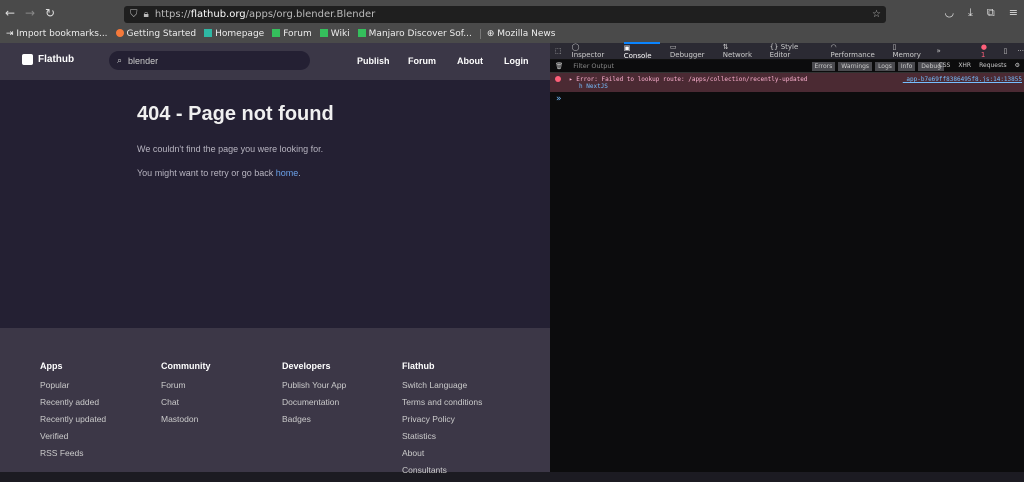  Describe the element at coordinates (314, 405) in the screenshot. I see `footer-link: Documentation` at that location.